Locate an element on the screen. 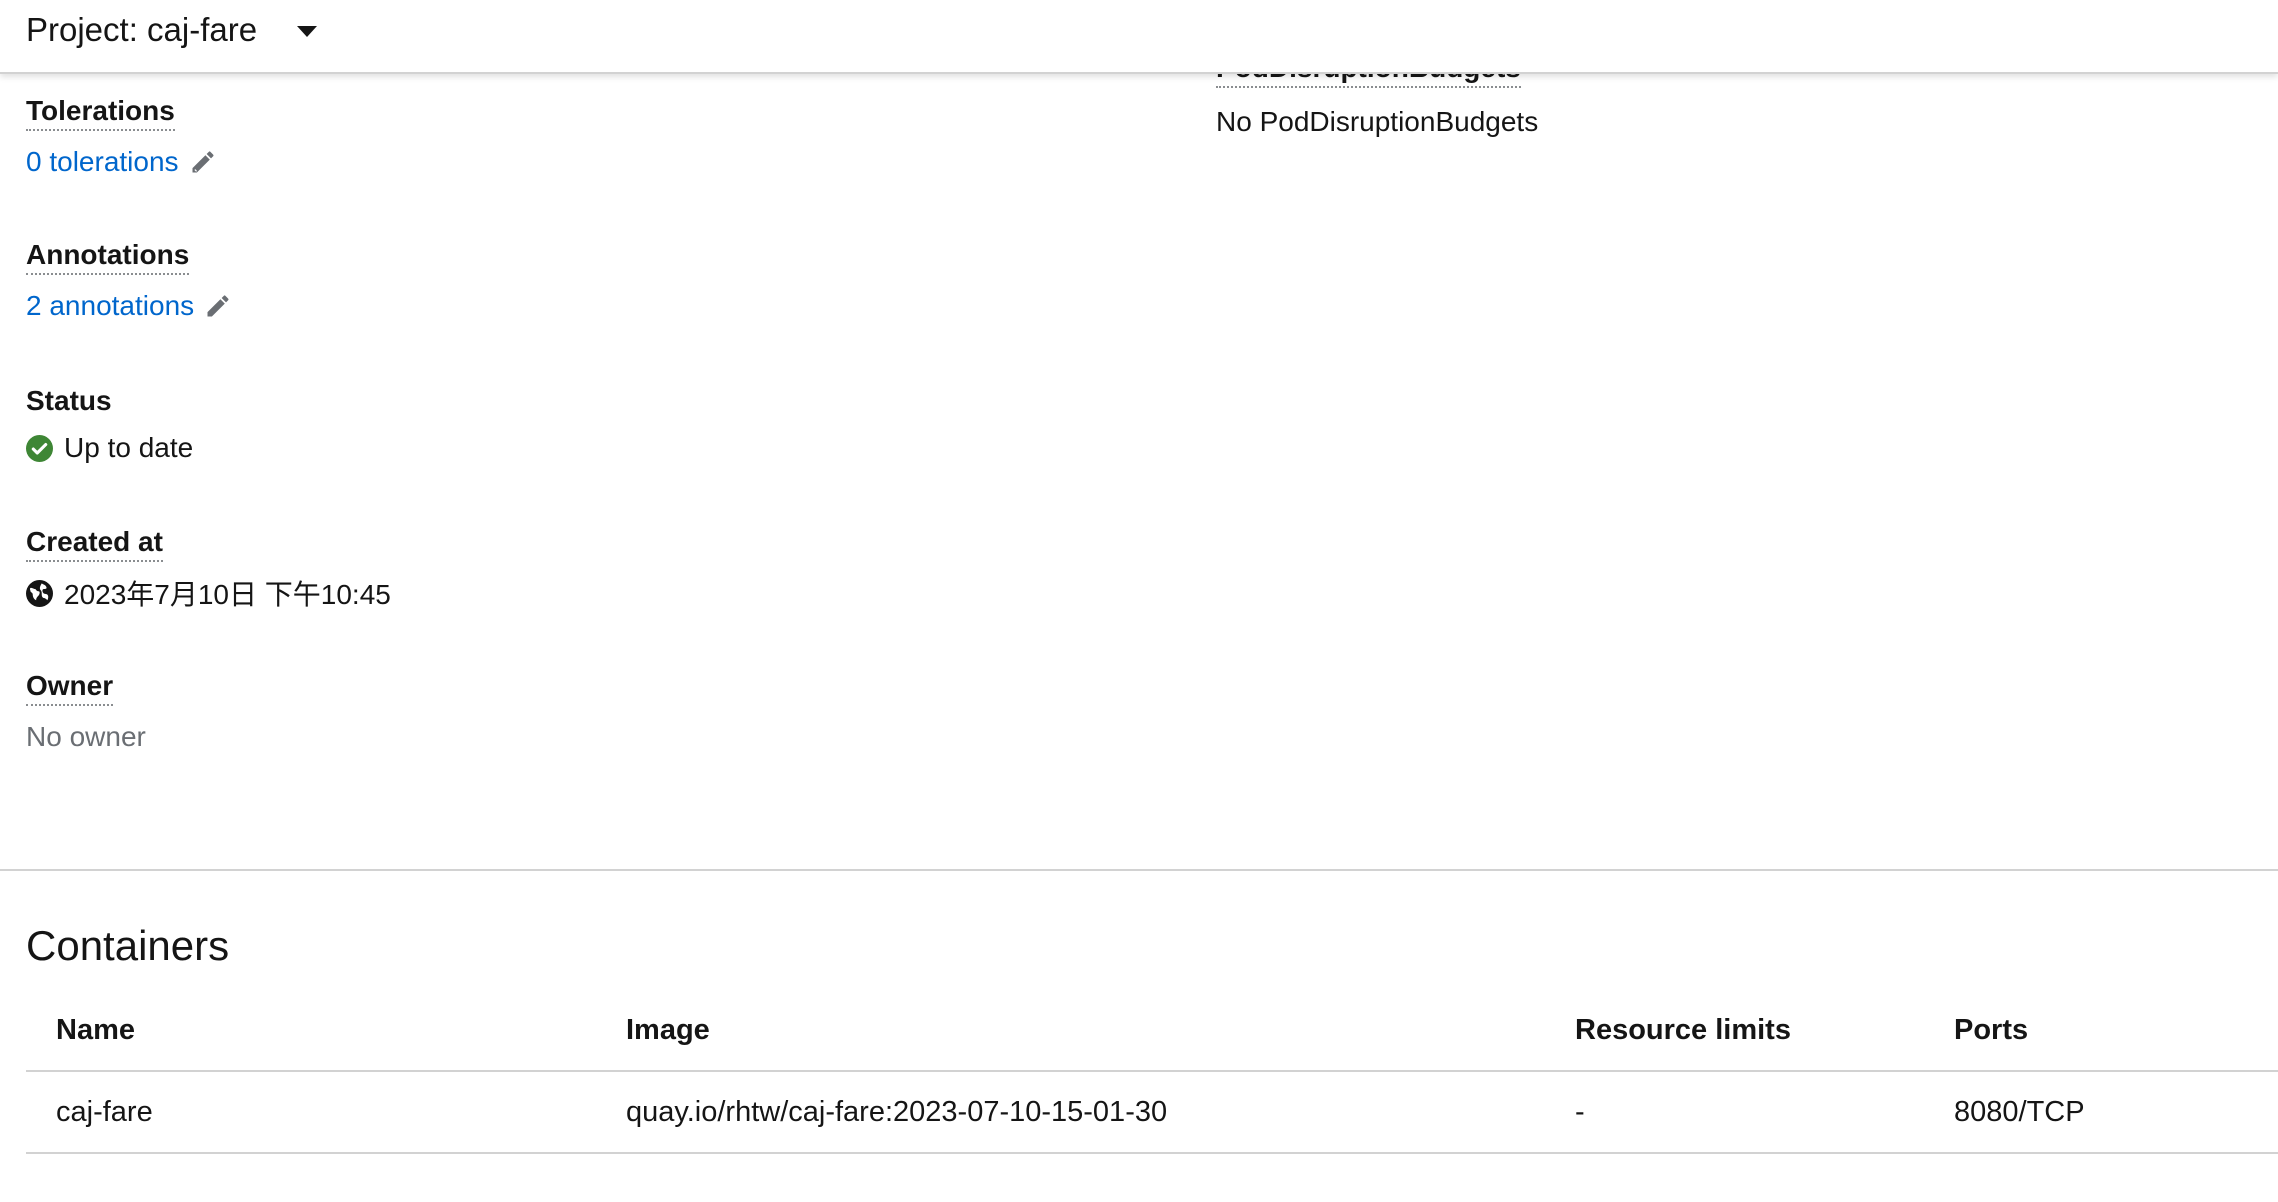  tolerations-link: 0 tolerations is located at coordinates (102, 162).